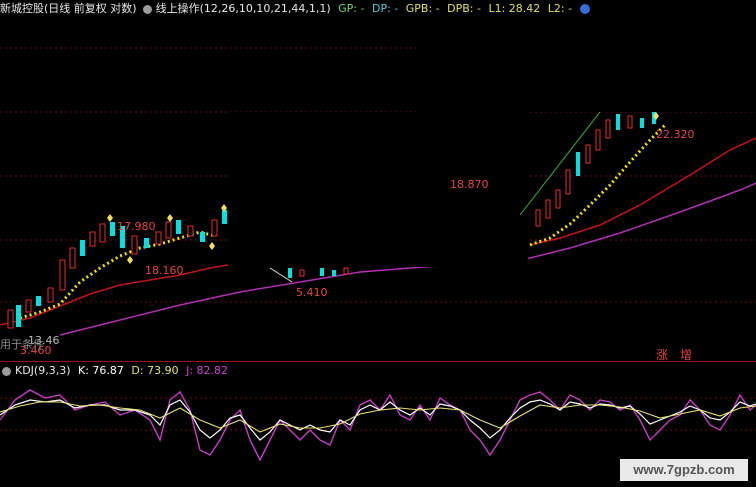 Image resolution: width=756 pixels, height=487 pixels. Describe the element at coordinates (101, 370) in the screenshot. I see `k-value: K: 76.87` at that location.